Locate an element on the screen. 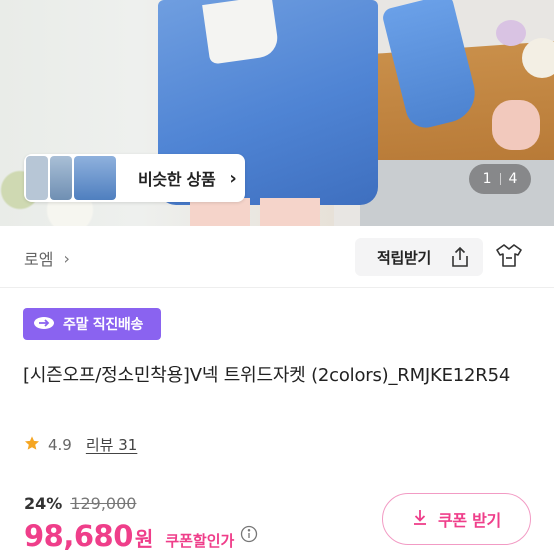 This screenshot has width=554, height=554. info-icon is located at coordinates (249, 536).